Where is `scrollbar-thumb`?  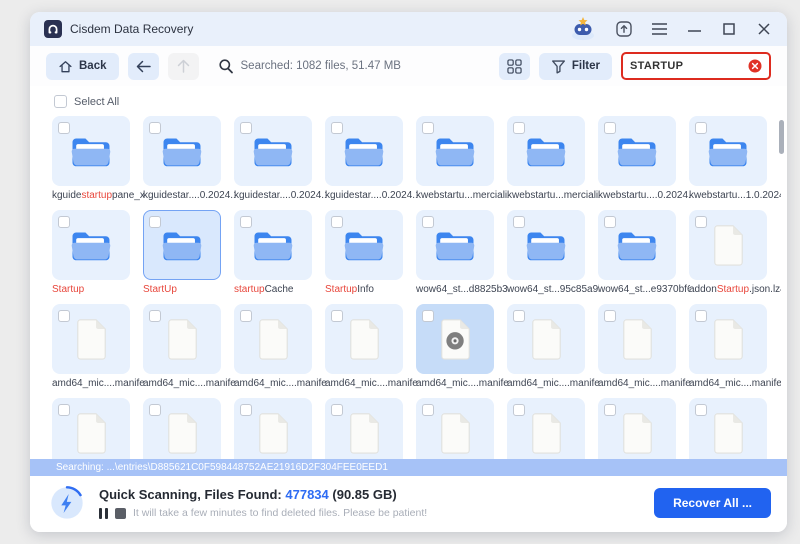 scrollbar-thumb is located at coordinates (781, 137).